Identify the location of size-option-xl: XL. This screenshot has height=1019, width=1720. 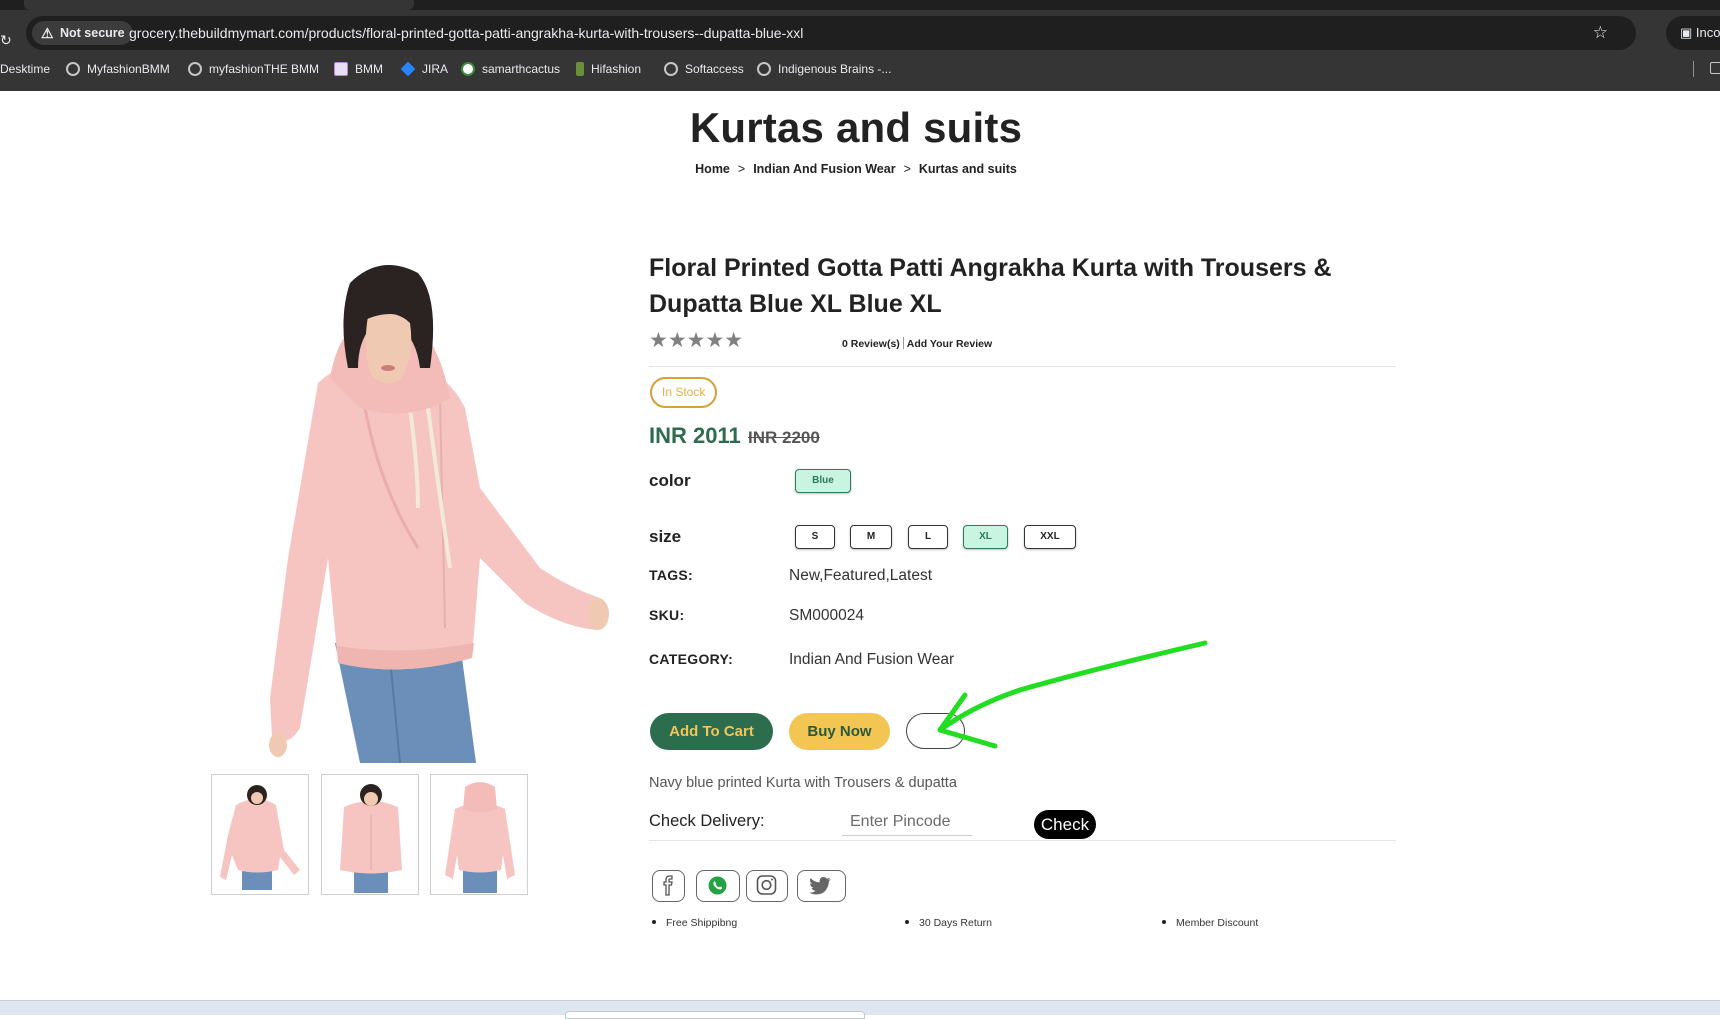
(985, 537).